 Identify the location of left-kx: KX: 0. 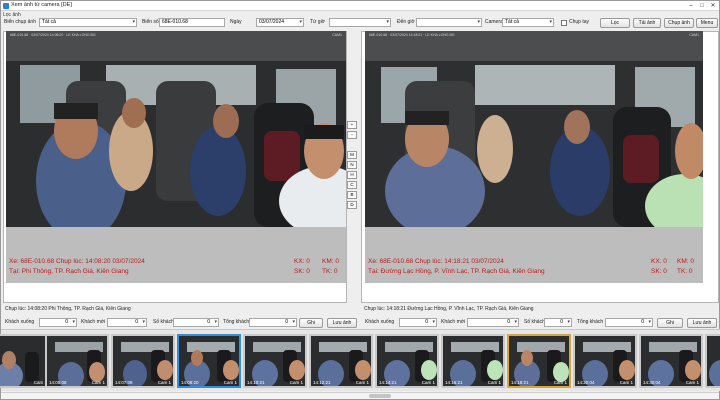
(302, 261).